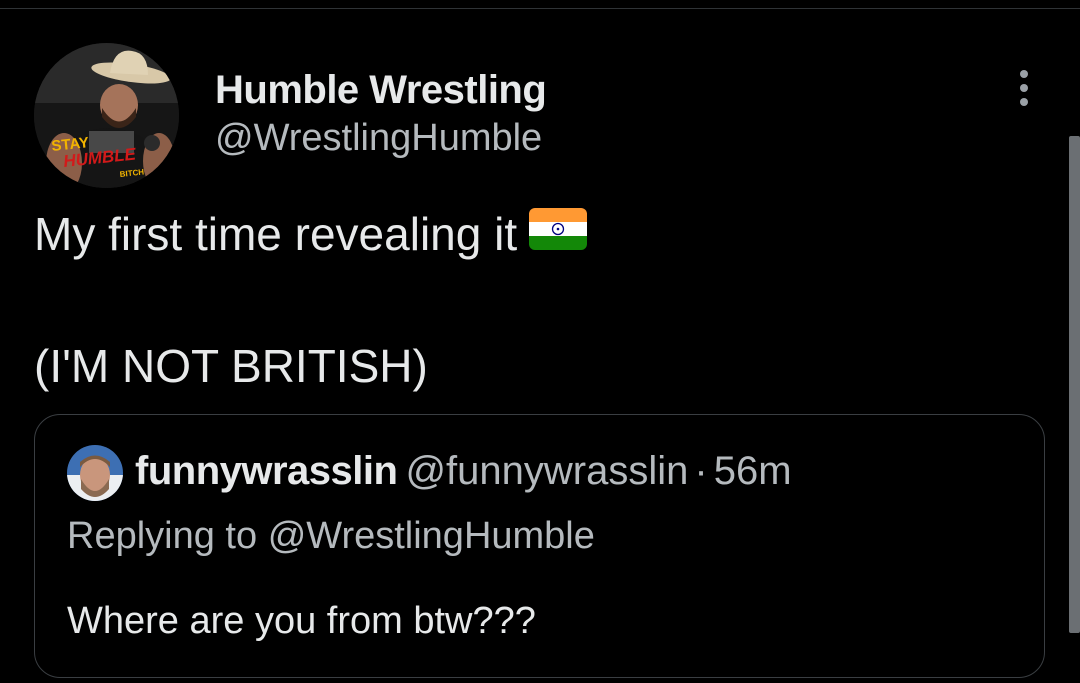 The height and width of the screenshot is (683, 1080). Describe the element at coordinates (546, 471) in the screenshot. I see `quoted-author-handle: @funnywrasslin` at that location.